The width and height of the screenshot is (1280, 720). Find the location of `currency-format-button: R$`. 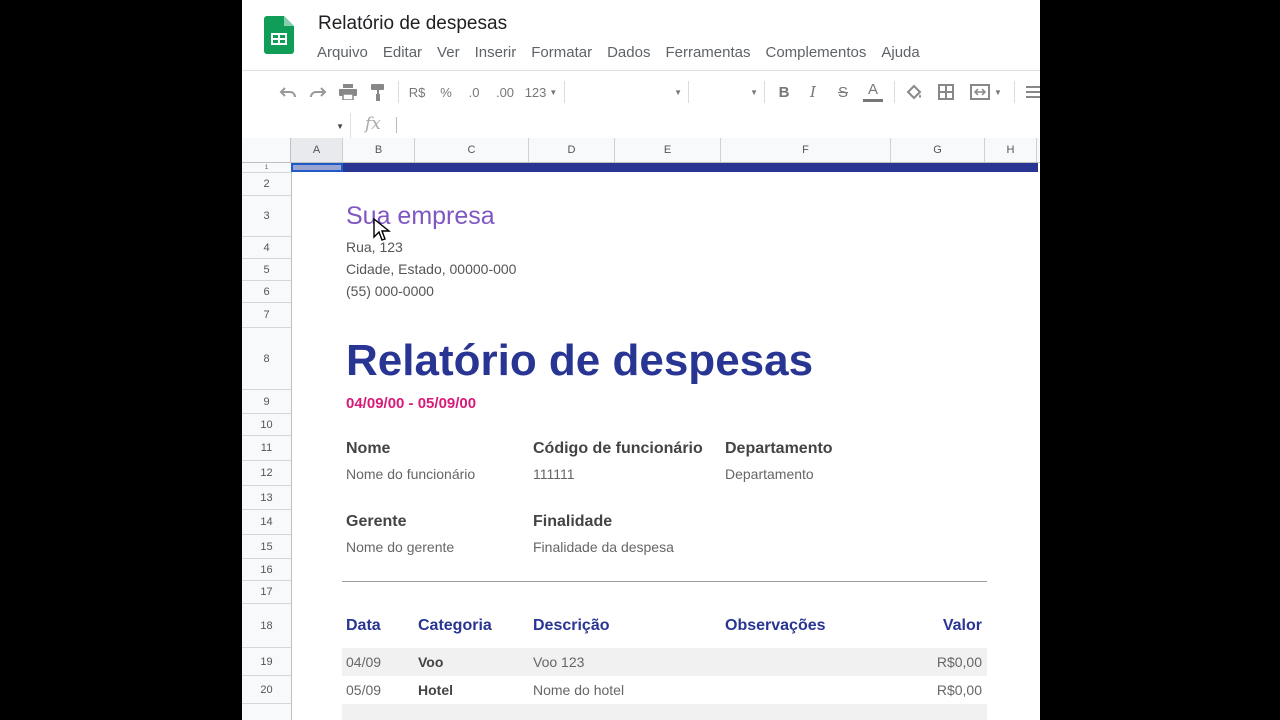

currency-format-button: R$ is located at coordinates (417, 92).